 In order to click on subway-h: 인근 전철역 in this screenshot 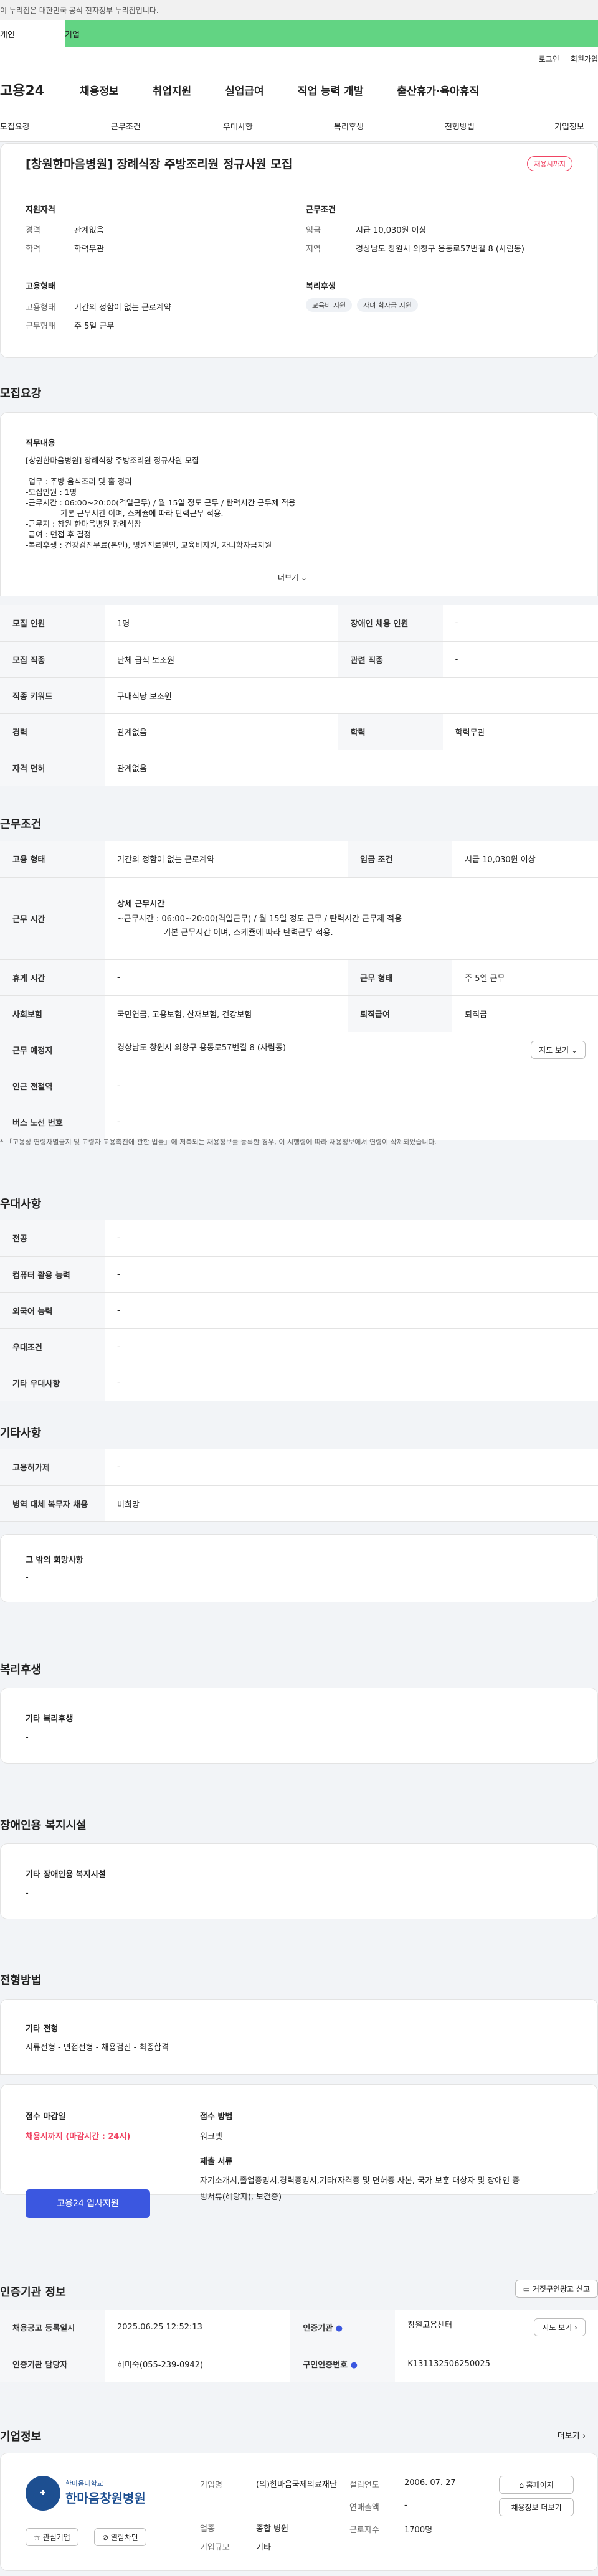, I will do `click(52, 1086)`.